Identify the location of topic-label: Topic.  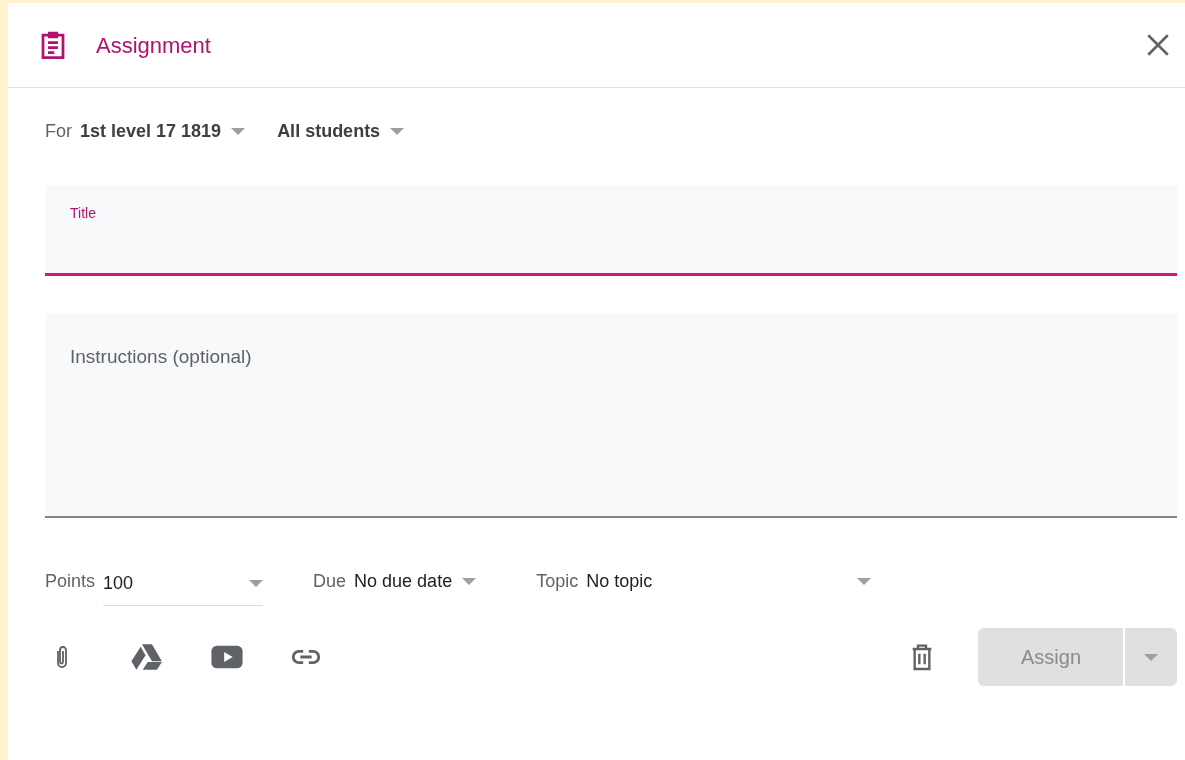
(557, 581).